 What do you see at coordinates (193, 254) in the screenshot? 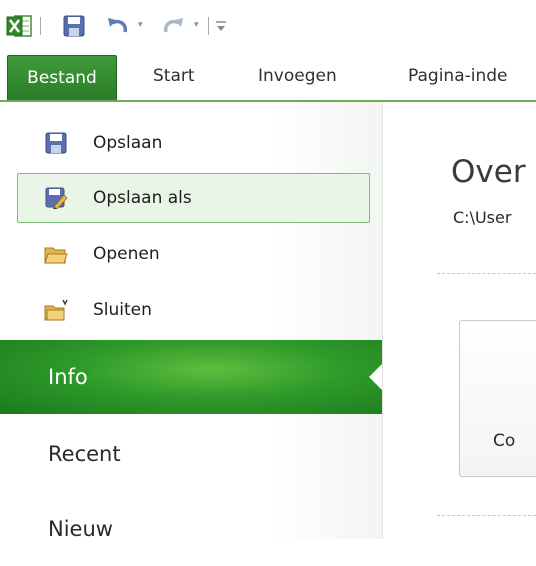
I see `open-command: Openen` at bounding box center [193, 254].